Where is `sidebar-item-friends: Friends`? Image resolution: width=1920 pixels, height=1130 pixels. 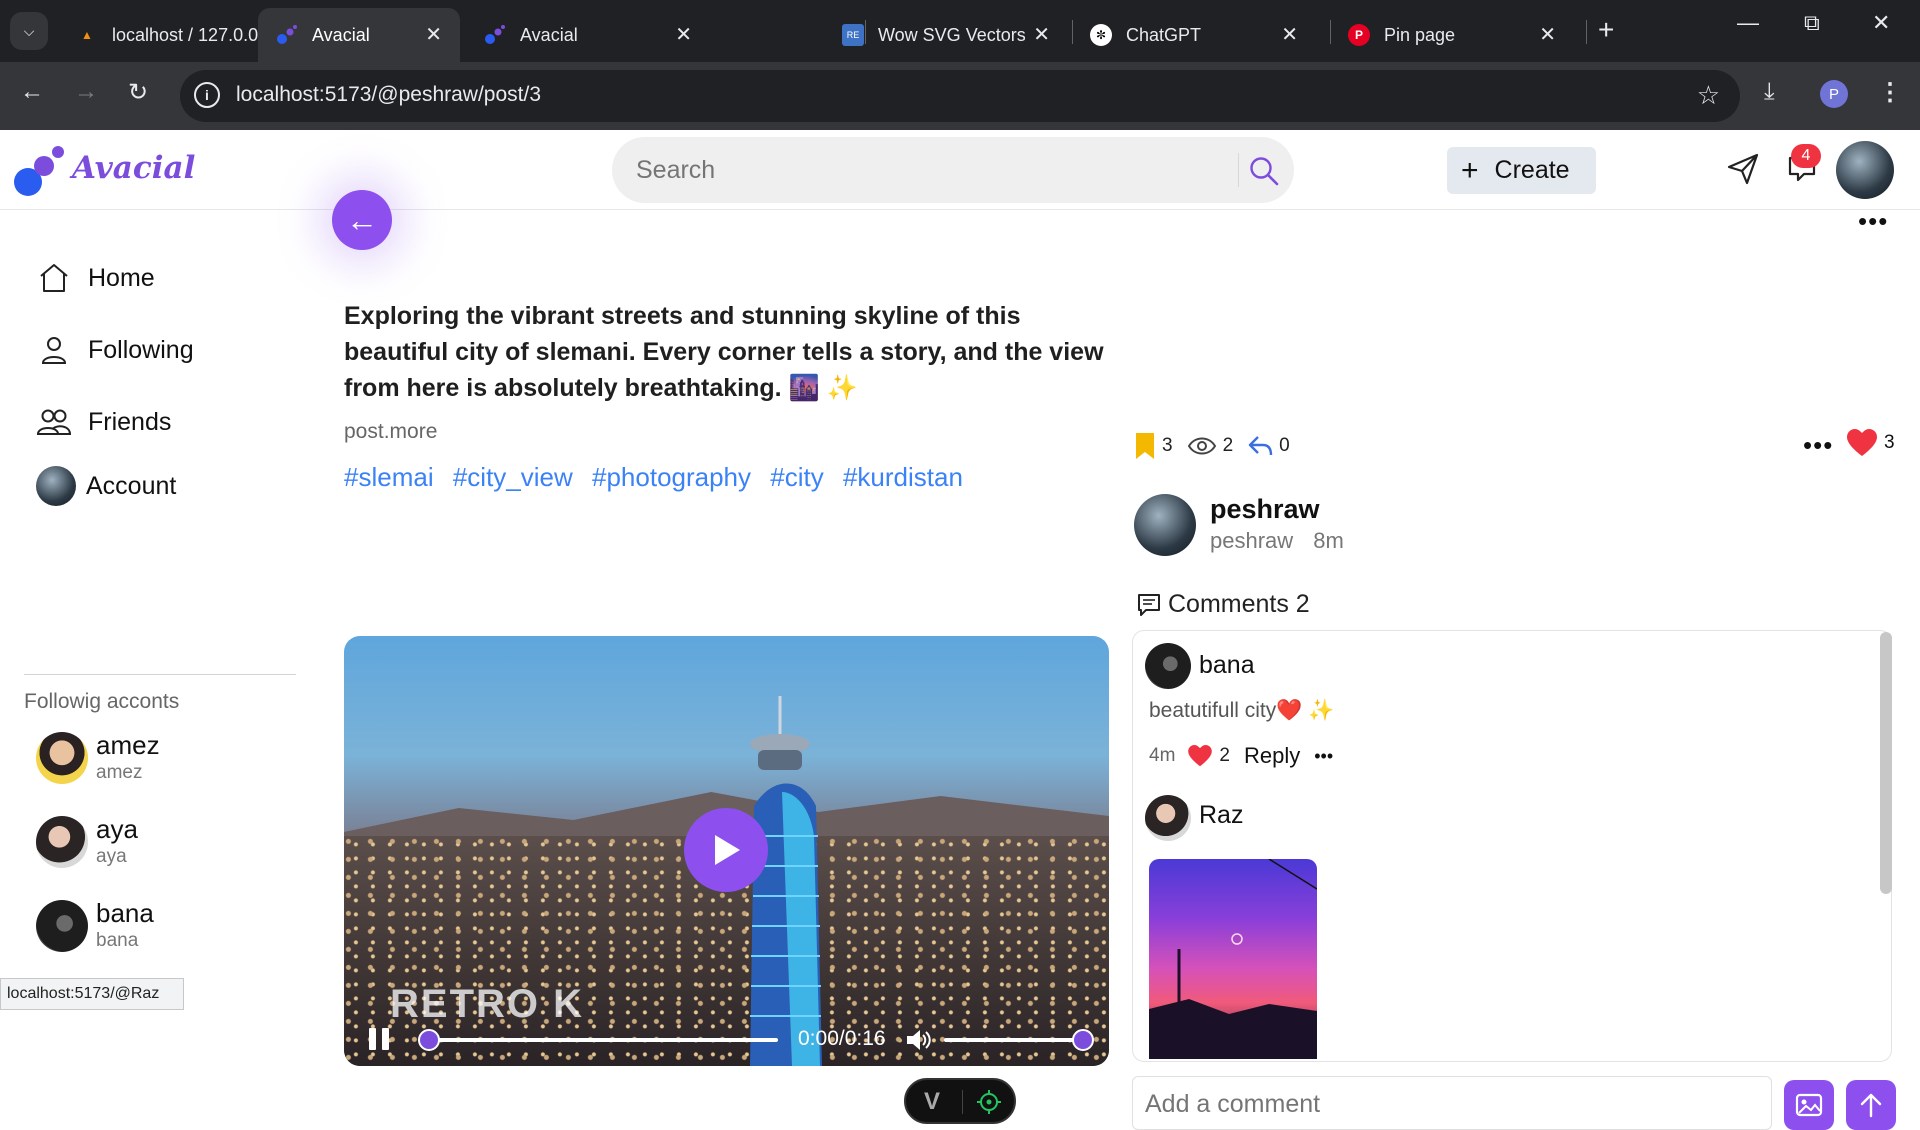
sidebar-item-friends: Friends is located at coordinates (103, 422).